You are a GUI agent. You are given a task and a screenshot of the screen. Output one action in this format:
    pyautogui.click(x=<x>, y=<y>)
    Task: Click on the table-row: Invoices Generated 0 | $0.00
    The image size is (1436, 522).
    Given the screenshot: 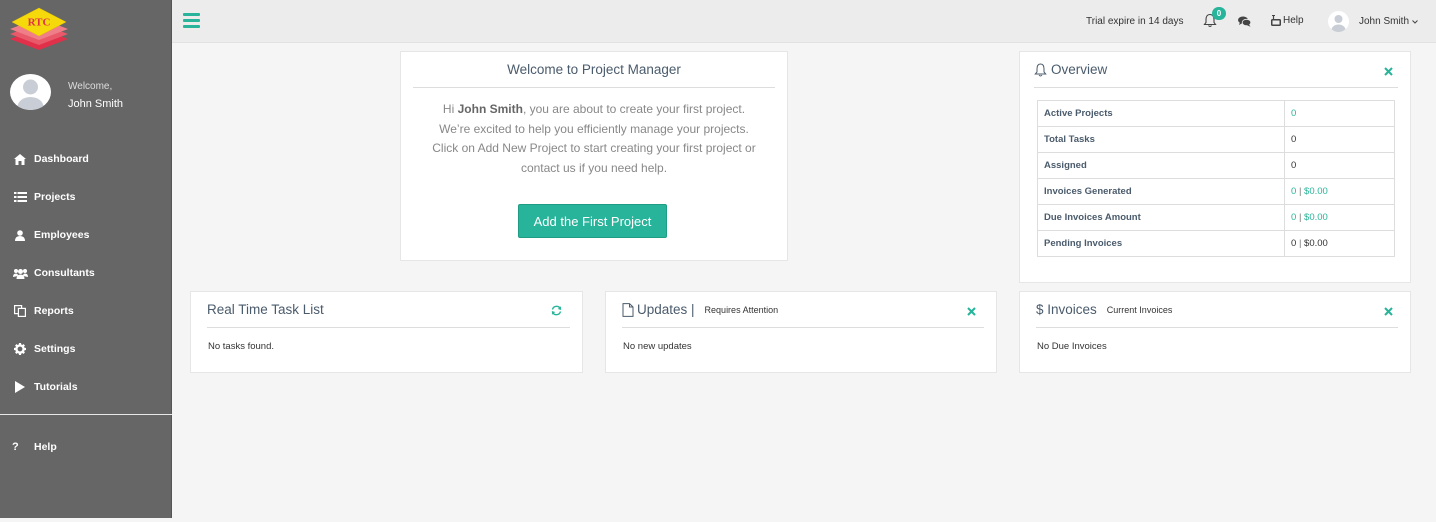 What is the action you would take?
    pyautogui.click(x=1216, y=191)
    